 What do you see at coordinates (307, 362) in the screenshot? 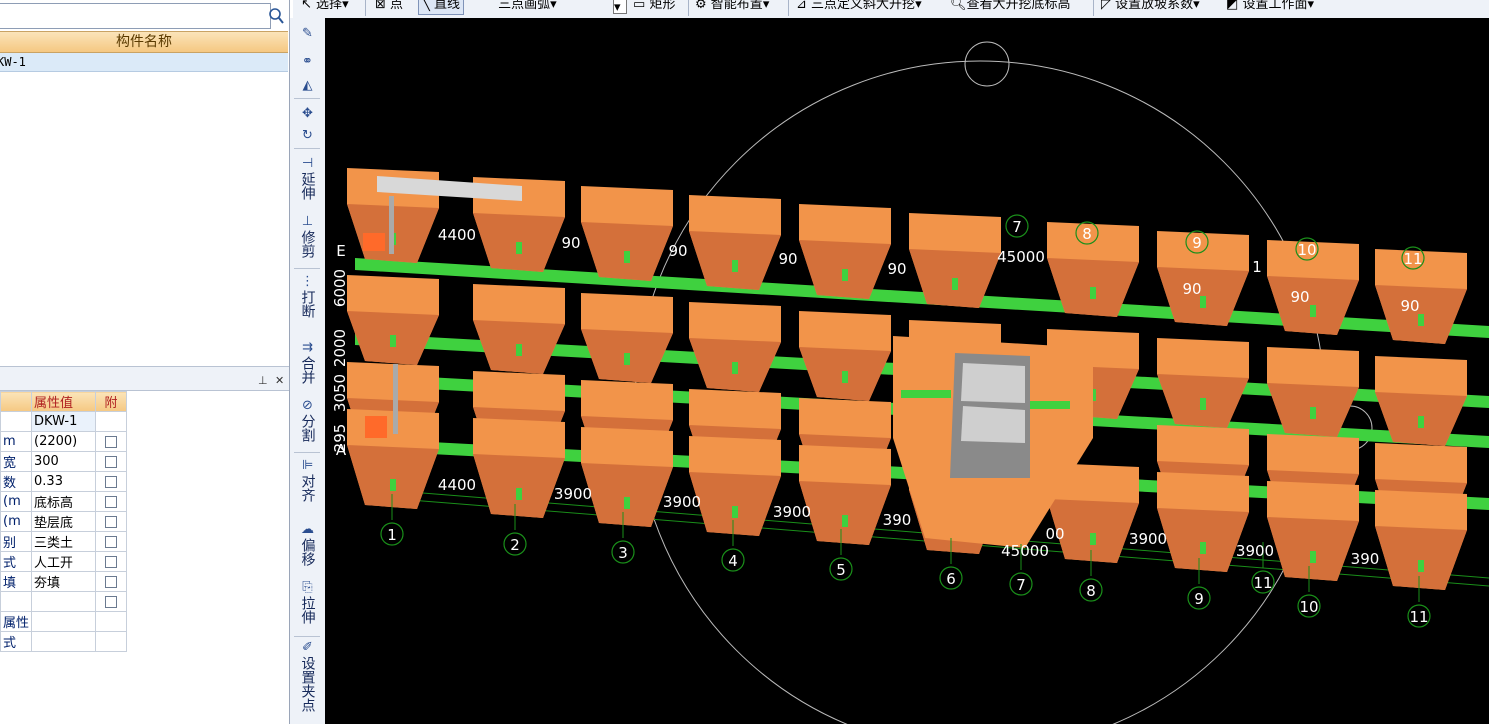
I see `merge-tool: ⇉ 合并` at bounding box center [307, 362].